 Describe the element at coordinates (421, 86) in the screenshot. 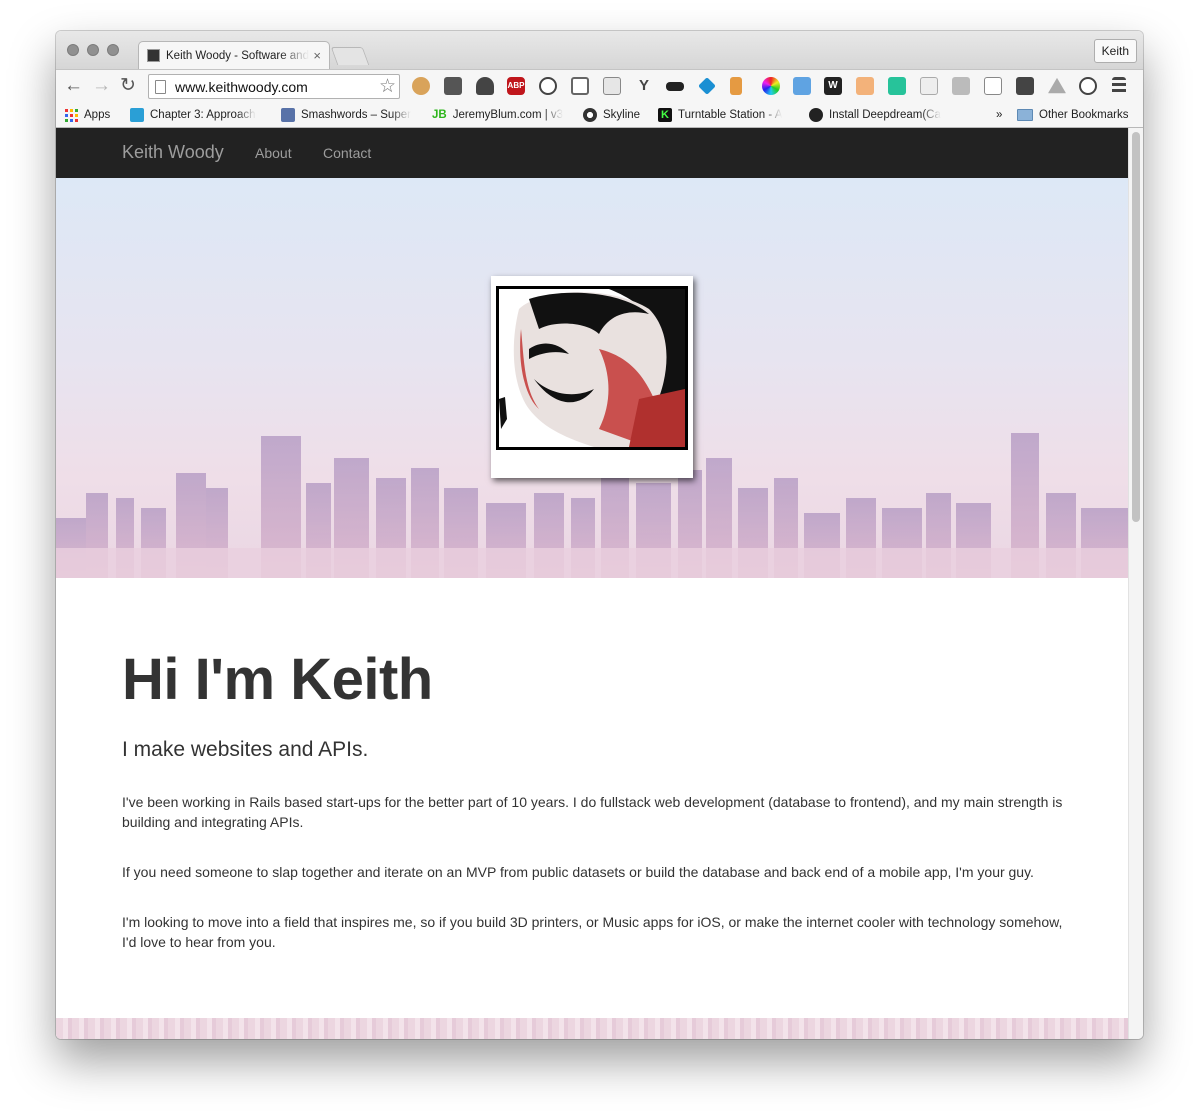

I see `cookie-icon` at that location.